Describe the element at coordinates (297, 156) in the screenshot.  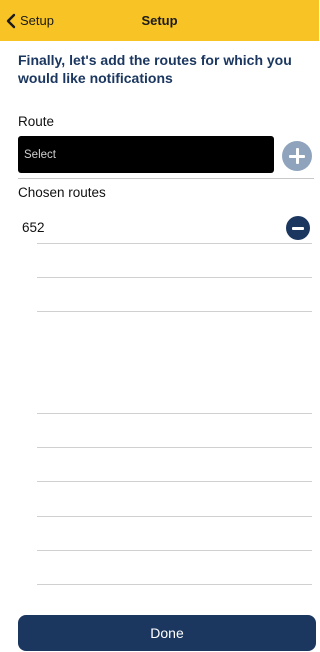
I see `add-route-button` at that location.